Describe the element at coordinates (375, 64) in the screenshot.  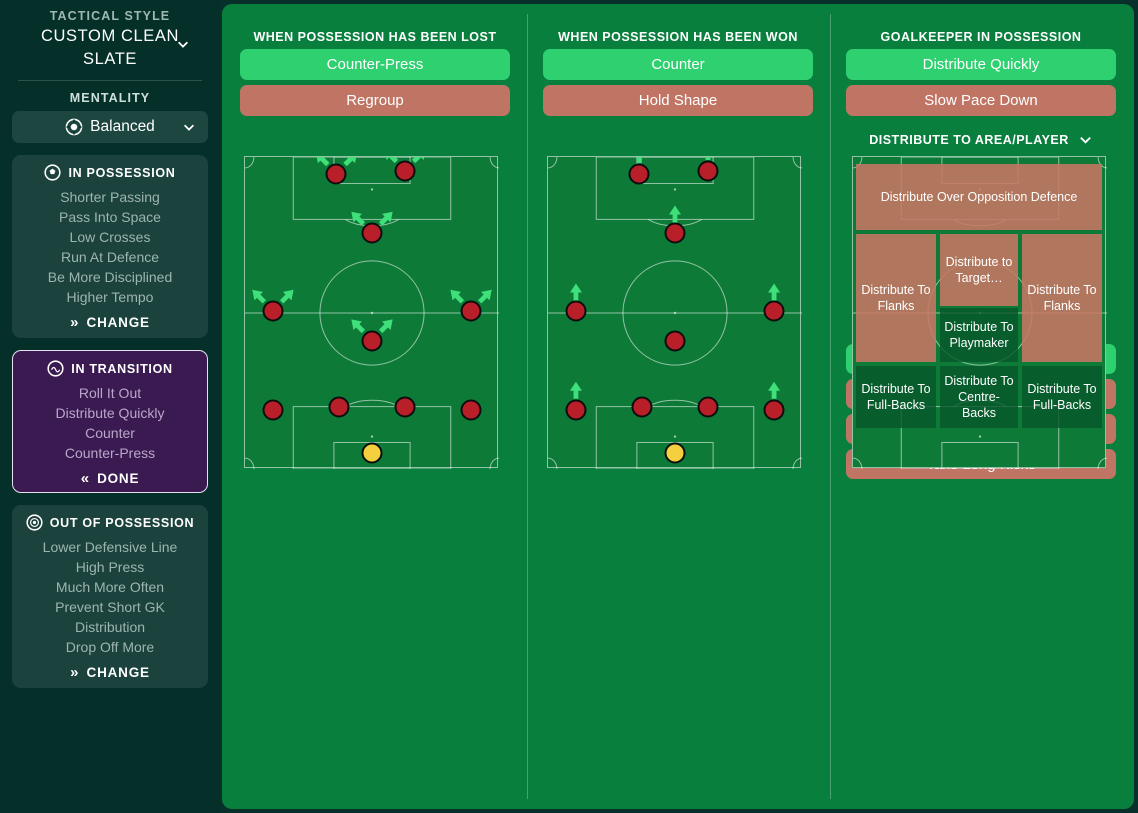
I see `option-counter-press: Counter-Press` at that location.